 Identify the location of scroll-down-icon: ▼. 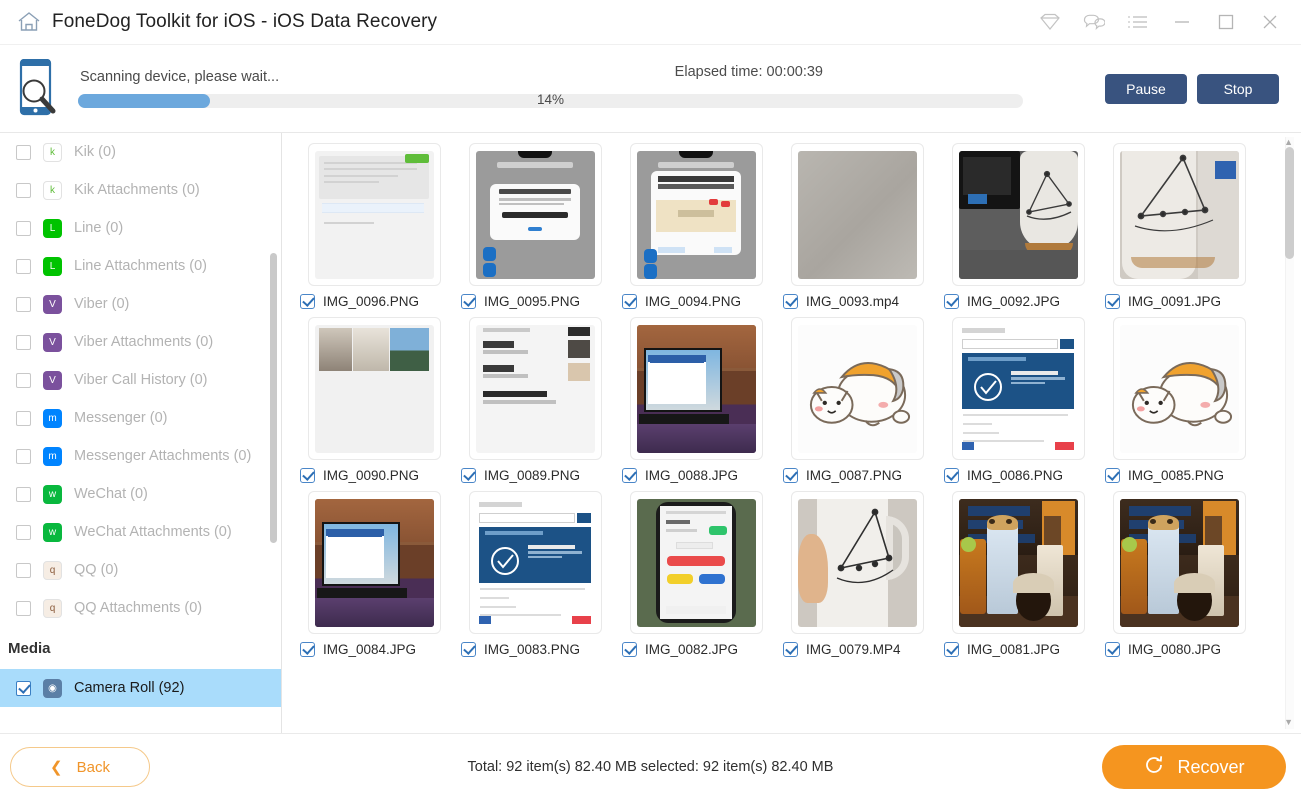
(1288, 722).